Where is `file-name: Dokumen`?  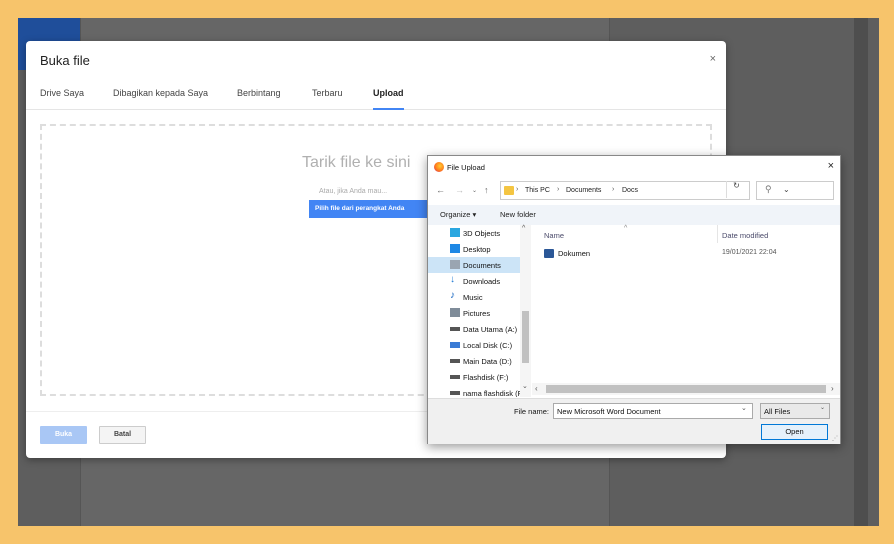
file-name: Dokumen is located at coordinates (574, 253).